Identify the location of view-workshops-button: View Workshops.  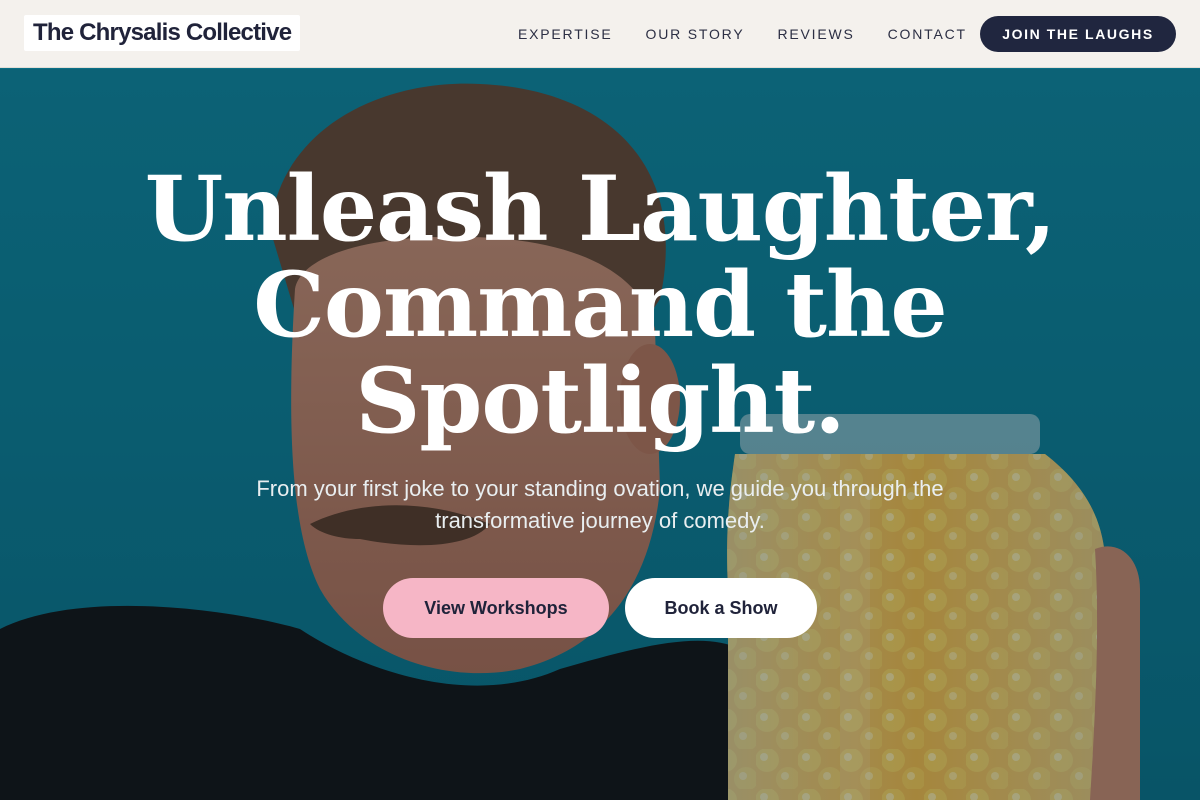
(496, 608).